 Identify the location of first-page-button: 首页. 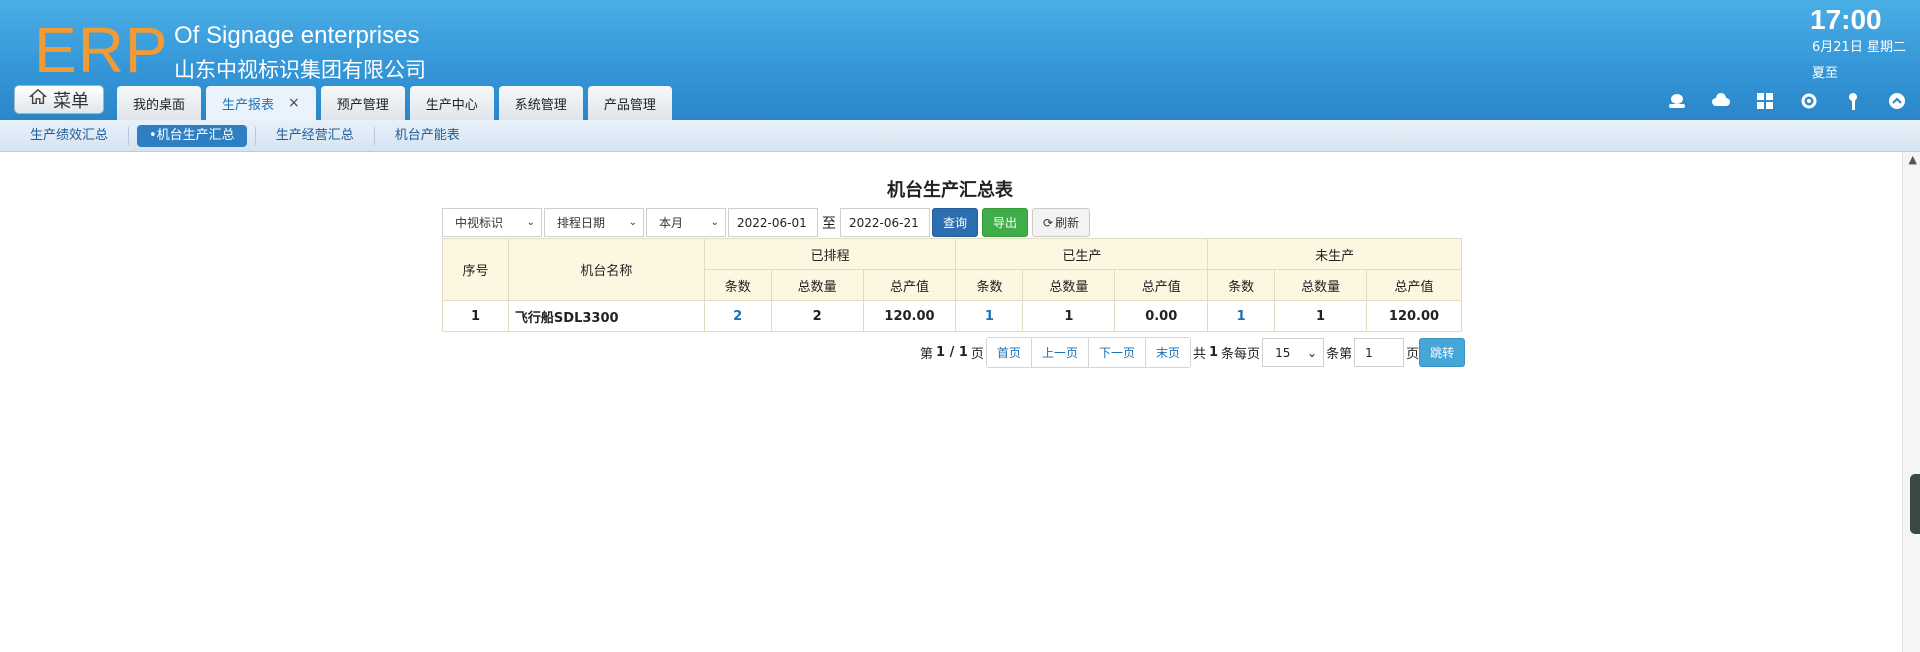
(1009, 352).